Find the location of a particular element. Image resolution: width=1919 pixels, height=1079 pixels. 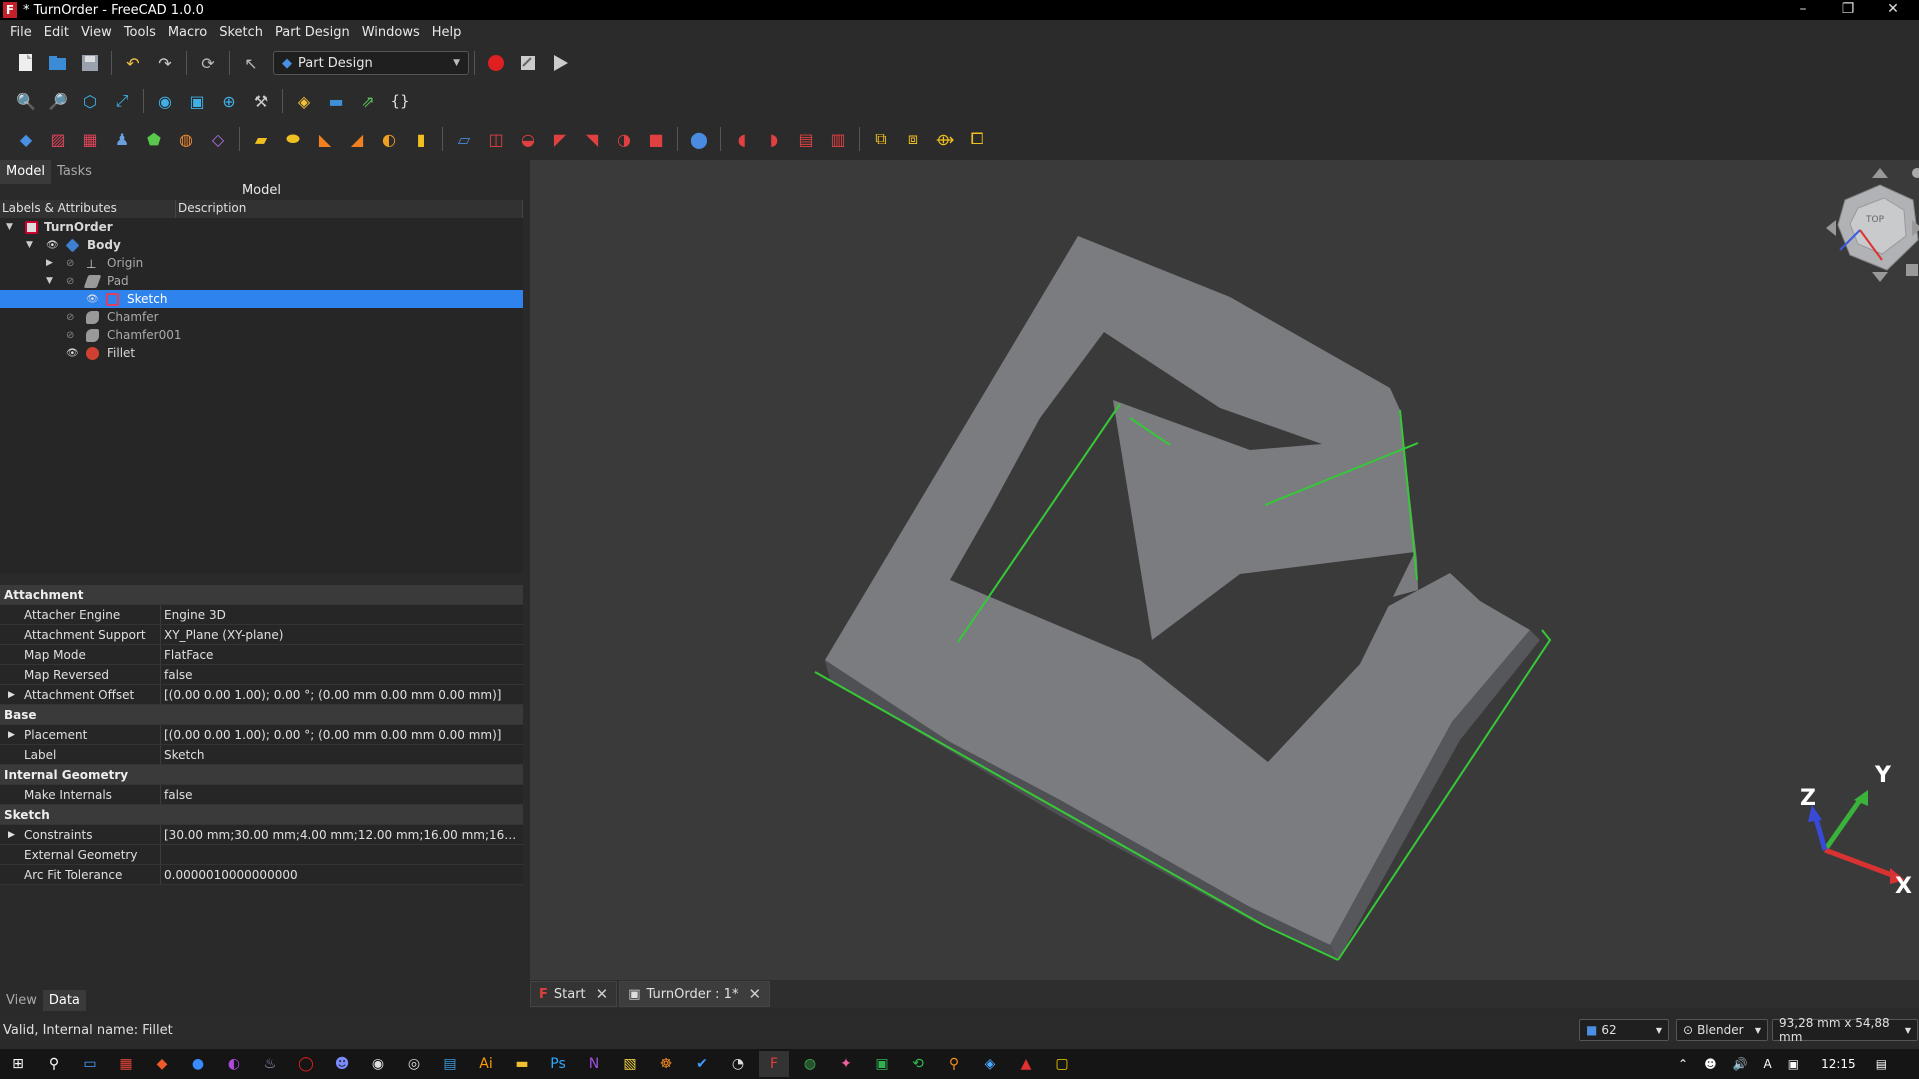

app-icon: ◔ is located at coordinates (738, 1064).